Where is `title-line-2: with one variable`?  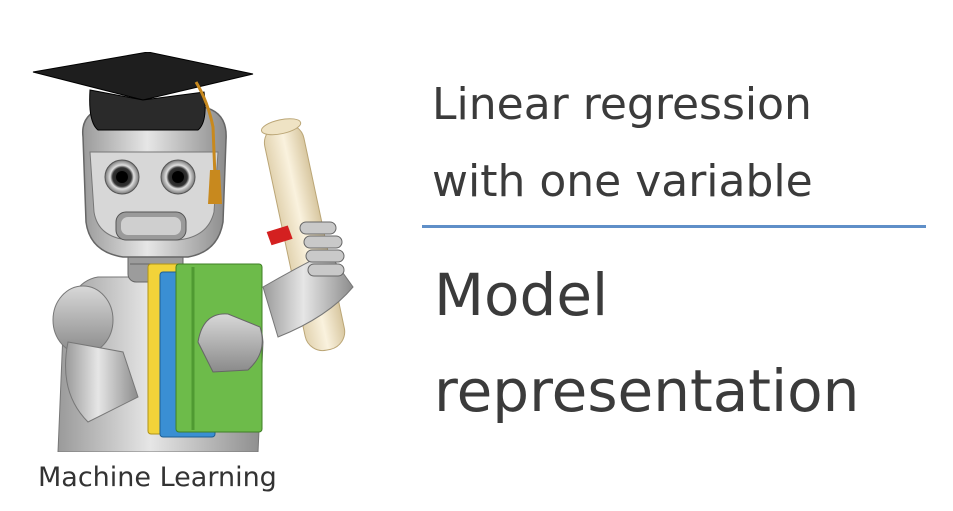
title-line-2: with one variable is located at coordinates (622, 181).